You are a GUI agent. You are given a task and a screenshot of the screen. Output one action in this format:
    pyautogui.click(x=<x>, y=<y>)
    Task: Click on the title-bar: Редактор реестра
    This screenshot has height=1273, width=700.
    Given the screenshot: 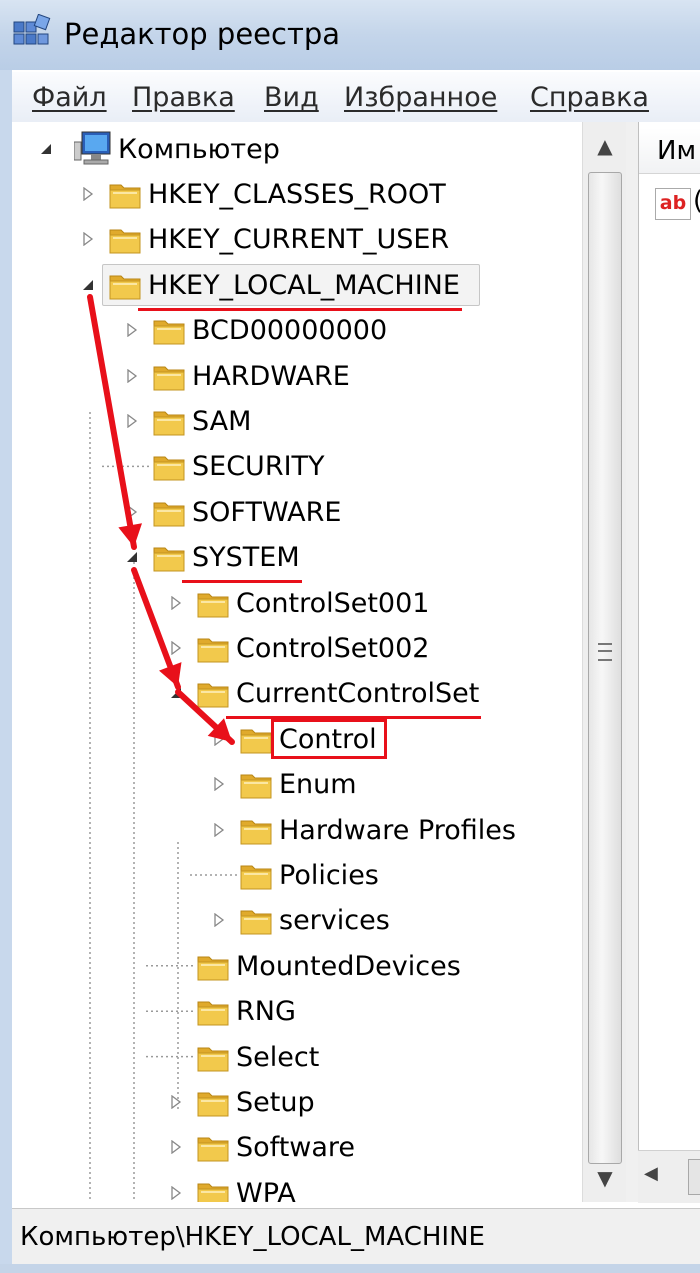 What is the action you would take?
    pyautogui.click(x=350, y=35)
    